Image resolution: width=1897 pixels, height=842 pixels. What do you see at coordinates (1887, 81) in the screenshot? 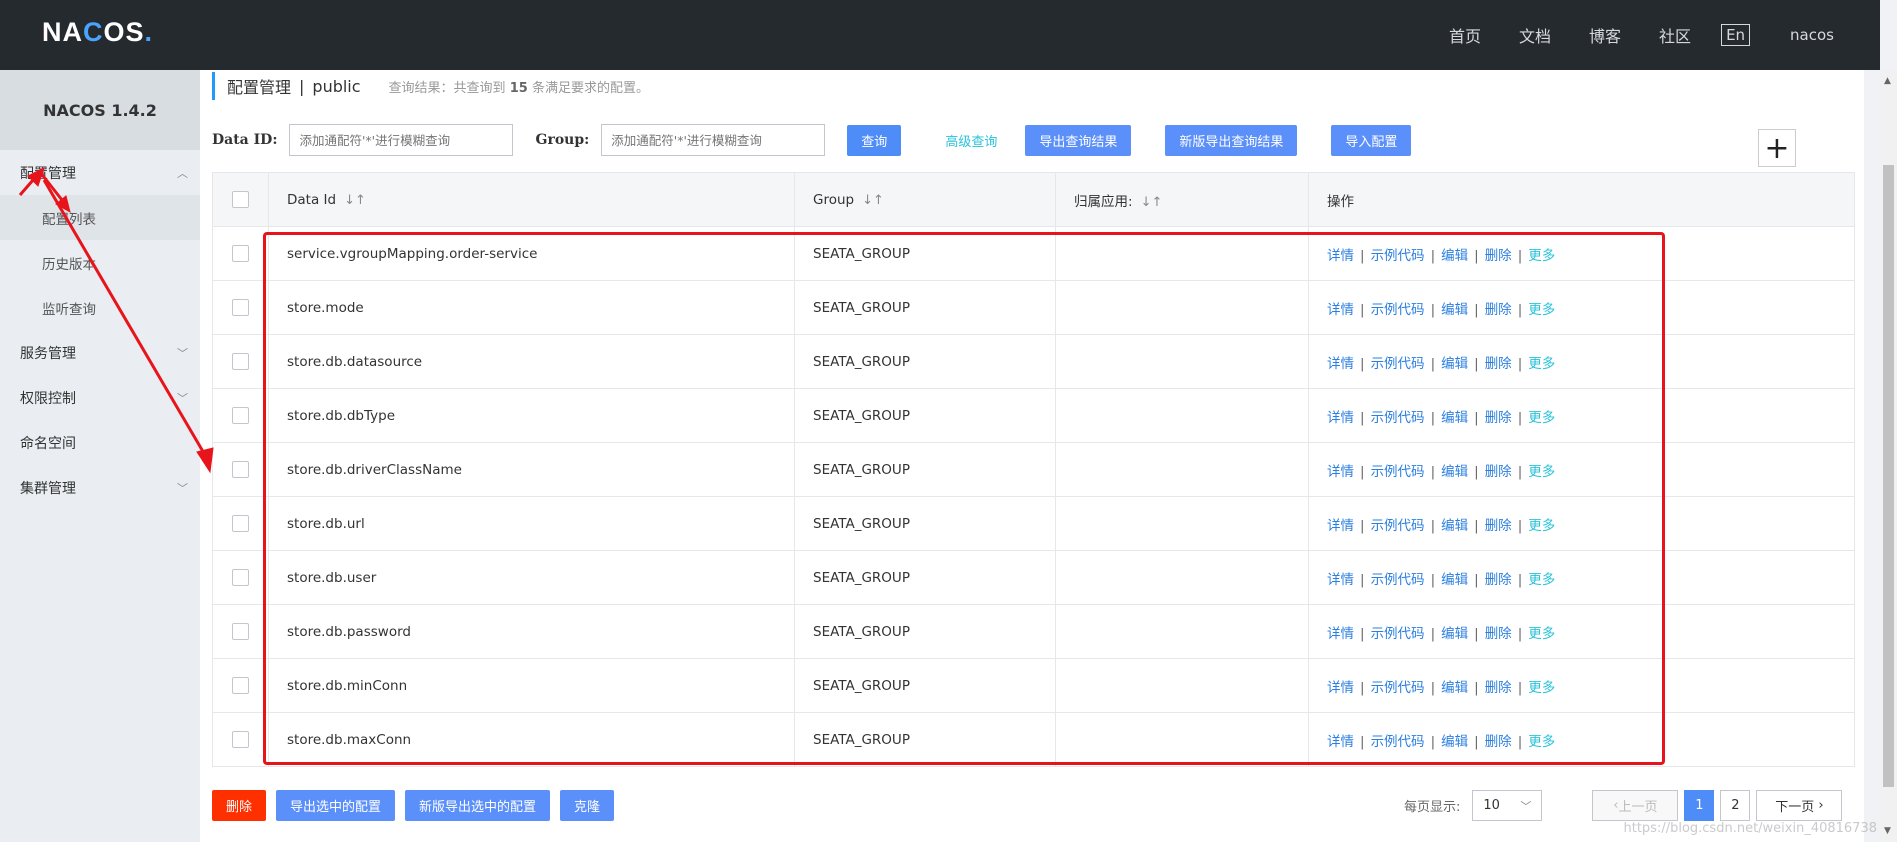
I see `scroll-up-icon: ▲` at bounding box center [1887, 81].